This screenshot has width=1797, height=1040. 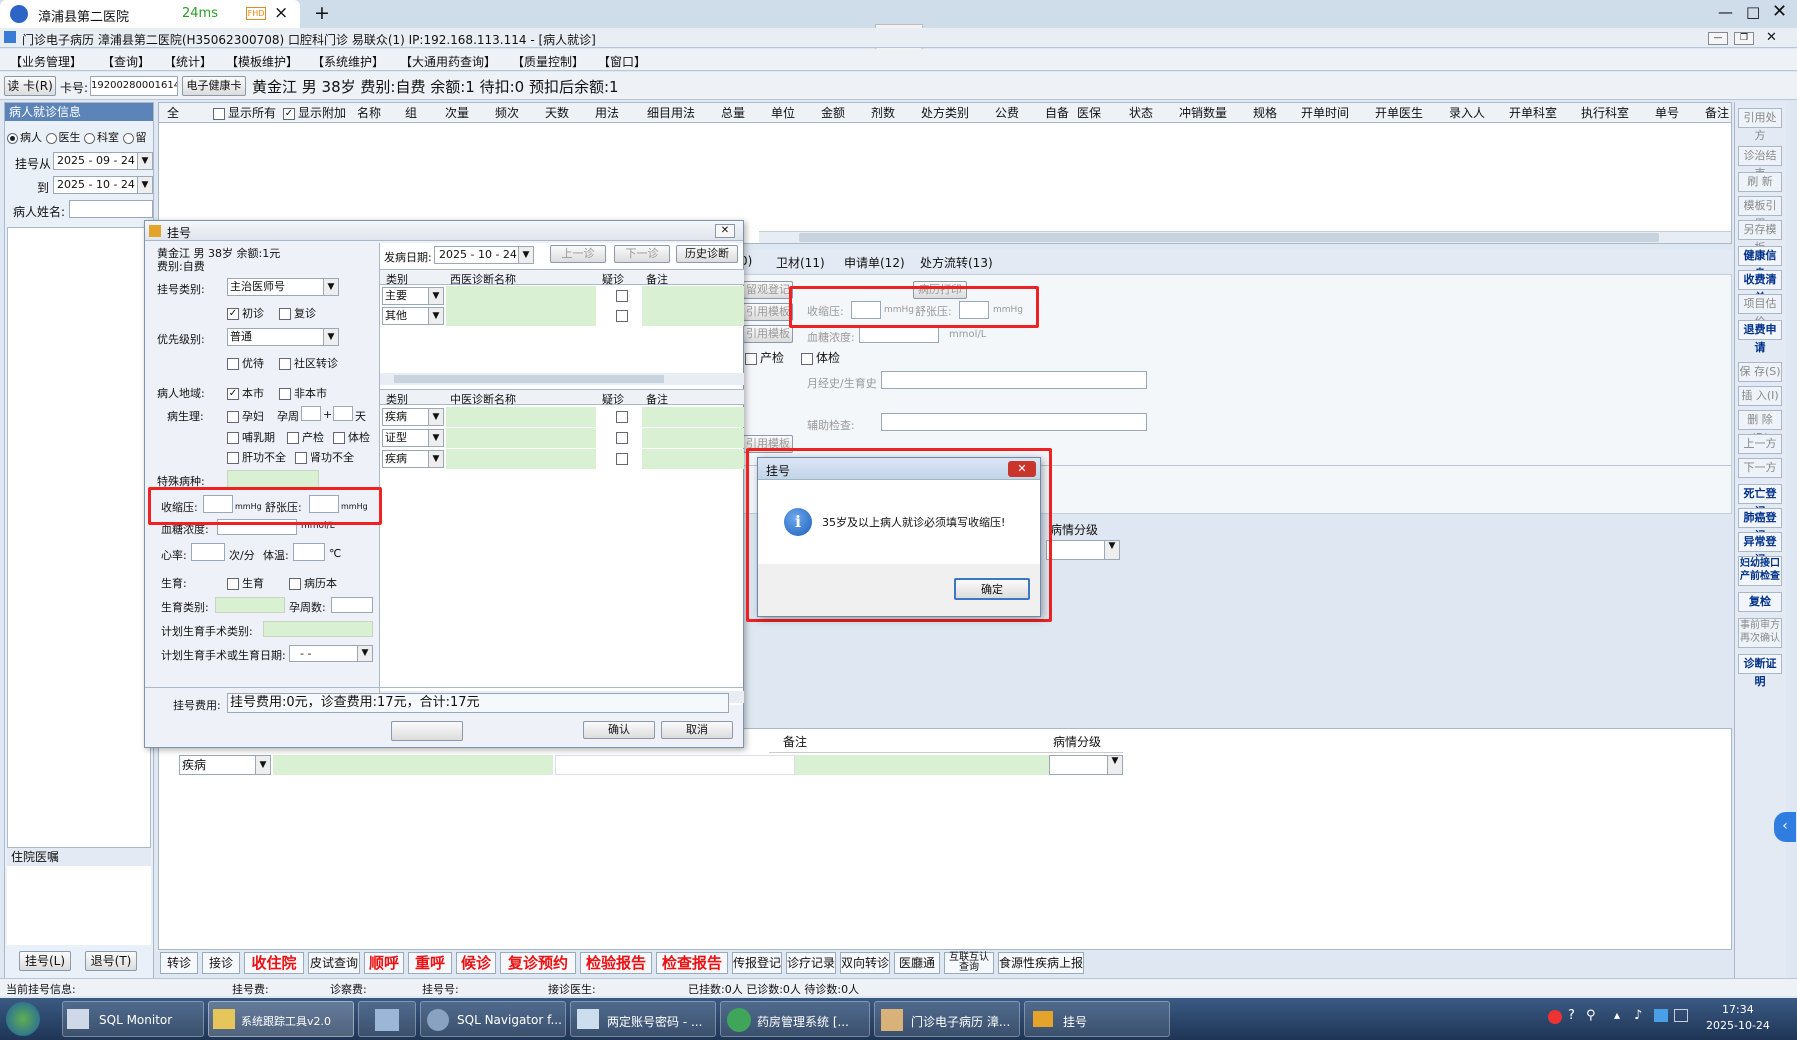 I want to click on history-input, so click(x=1014, y=380).